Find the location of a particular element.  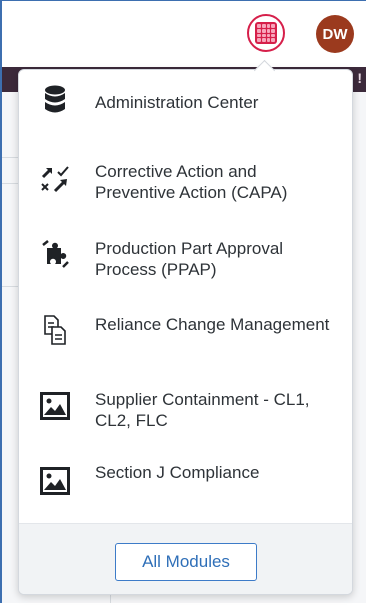

menu-item-section-j-compliance: Section J Compliance is located at coordinates (185, 485).